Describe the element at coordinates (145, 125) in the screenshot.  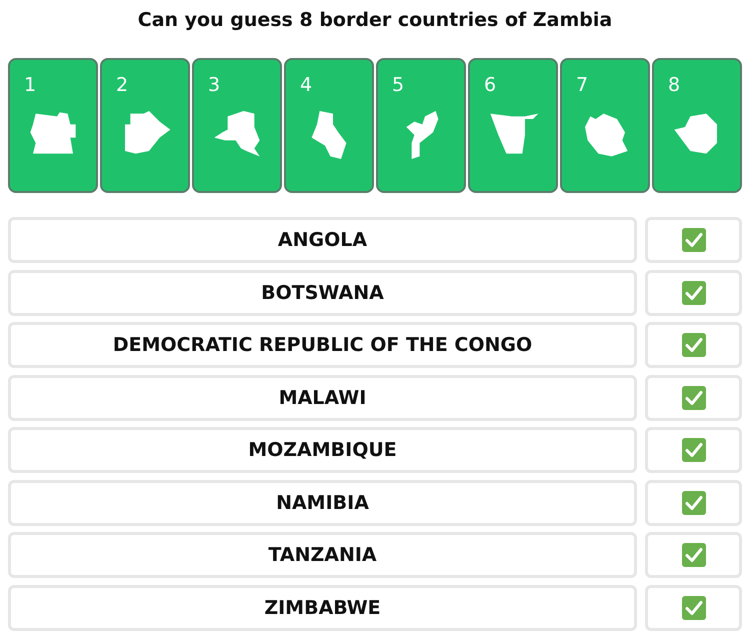
I see `country-card: 2` at that location.